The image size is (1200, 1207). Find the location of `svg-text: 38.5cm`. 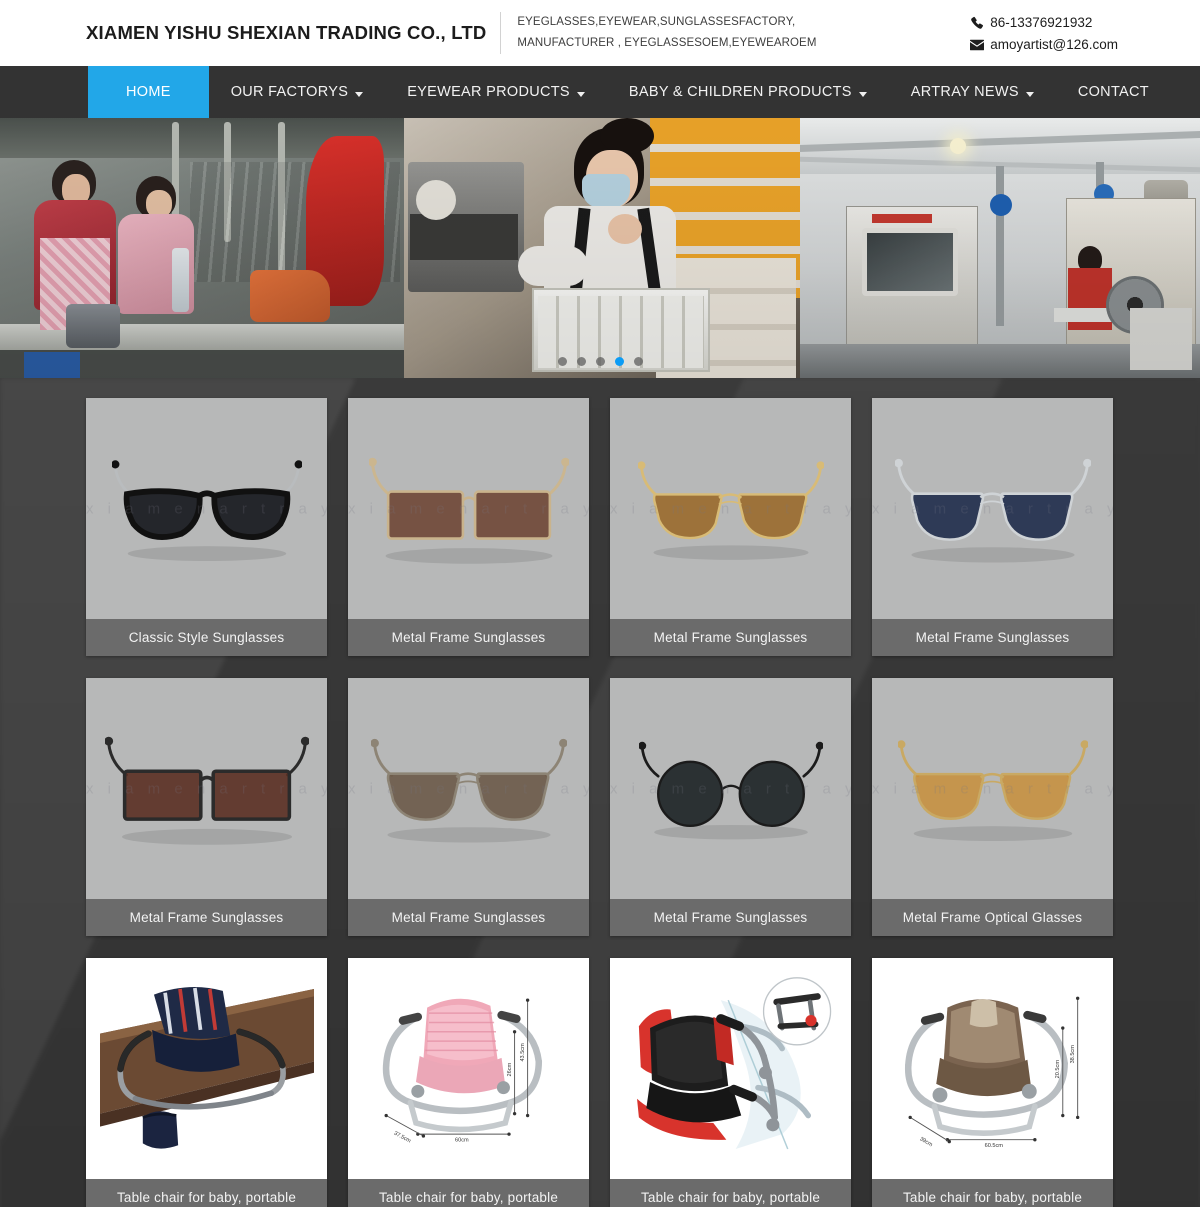

svg-text: 38.5cm is located at coordinates (1072, 1053).